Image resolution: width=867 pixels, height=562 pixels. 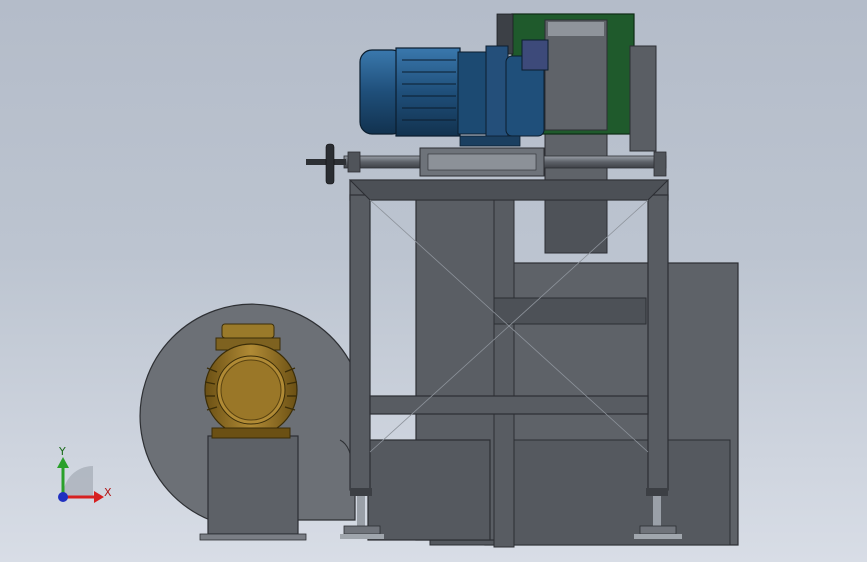 I want to click on fan-motor-stand, so click(x=253, y=488).